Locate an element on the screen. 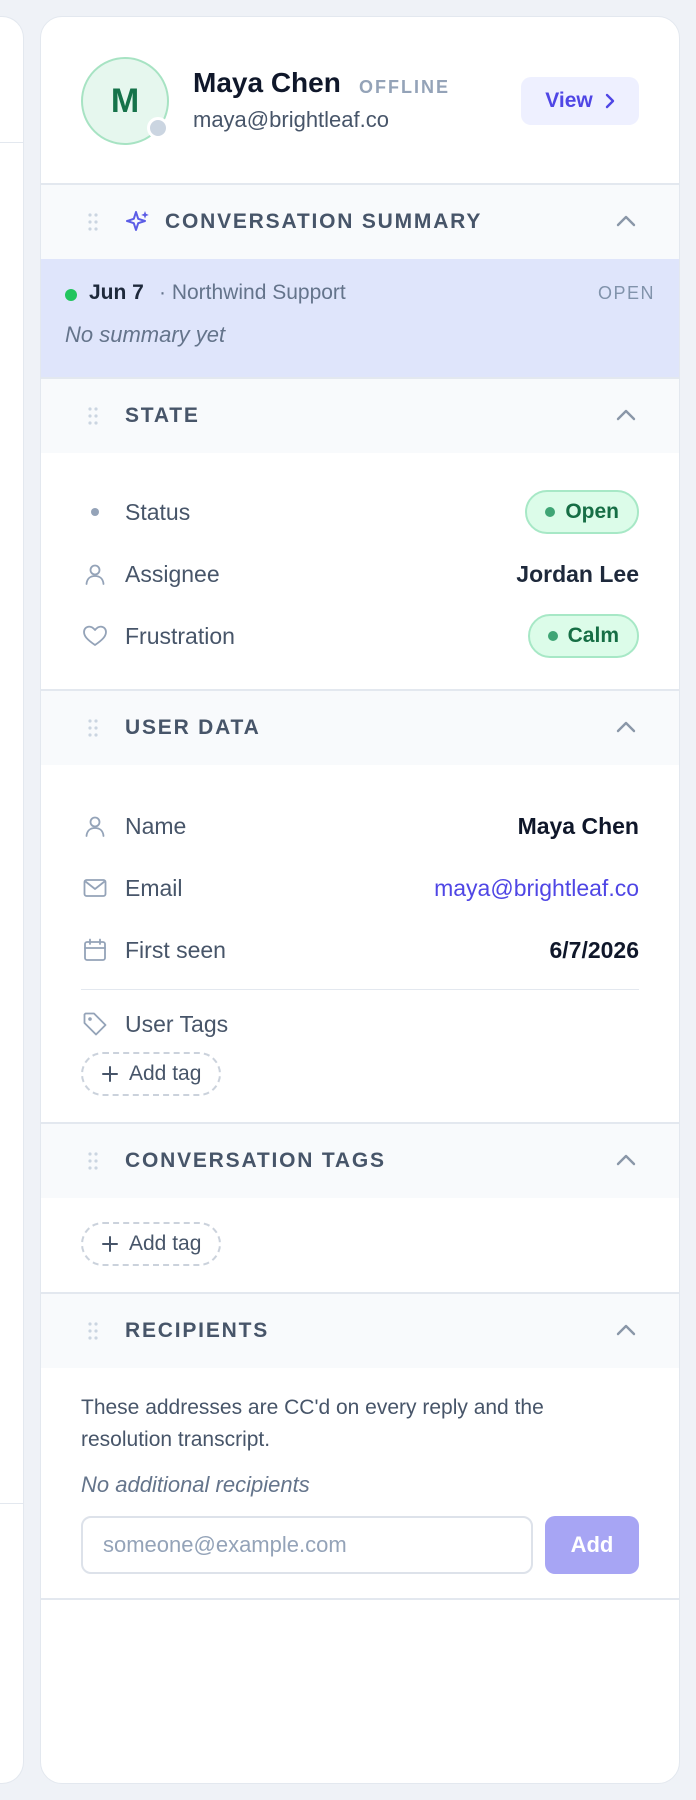 Image resolution: width=696 pixels, height=1800 pixels. presence-indicator is located at coordinates (158, 128).